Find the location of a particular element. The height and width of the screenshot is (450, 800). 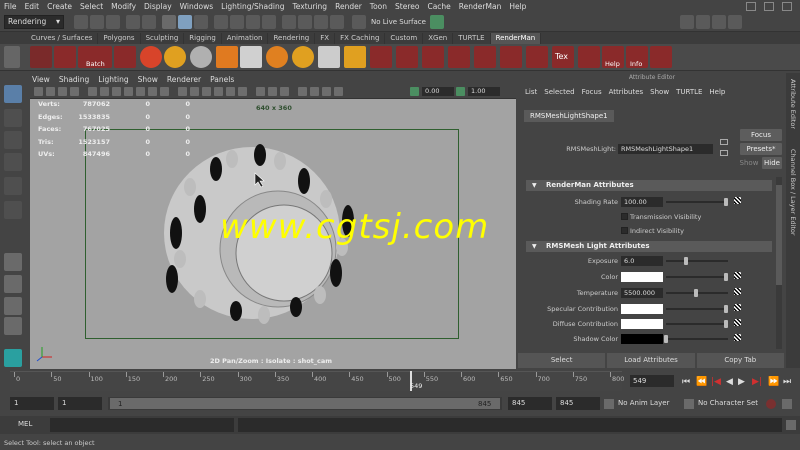

menu-help: Help is located at coordinates (517, 6).